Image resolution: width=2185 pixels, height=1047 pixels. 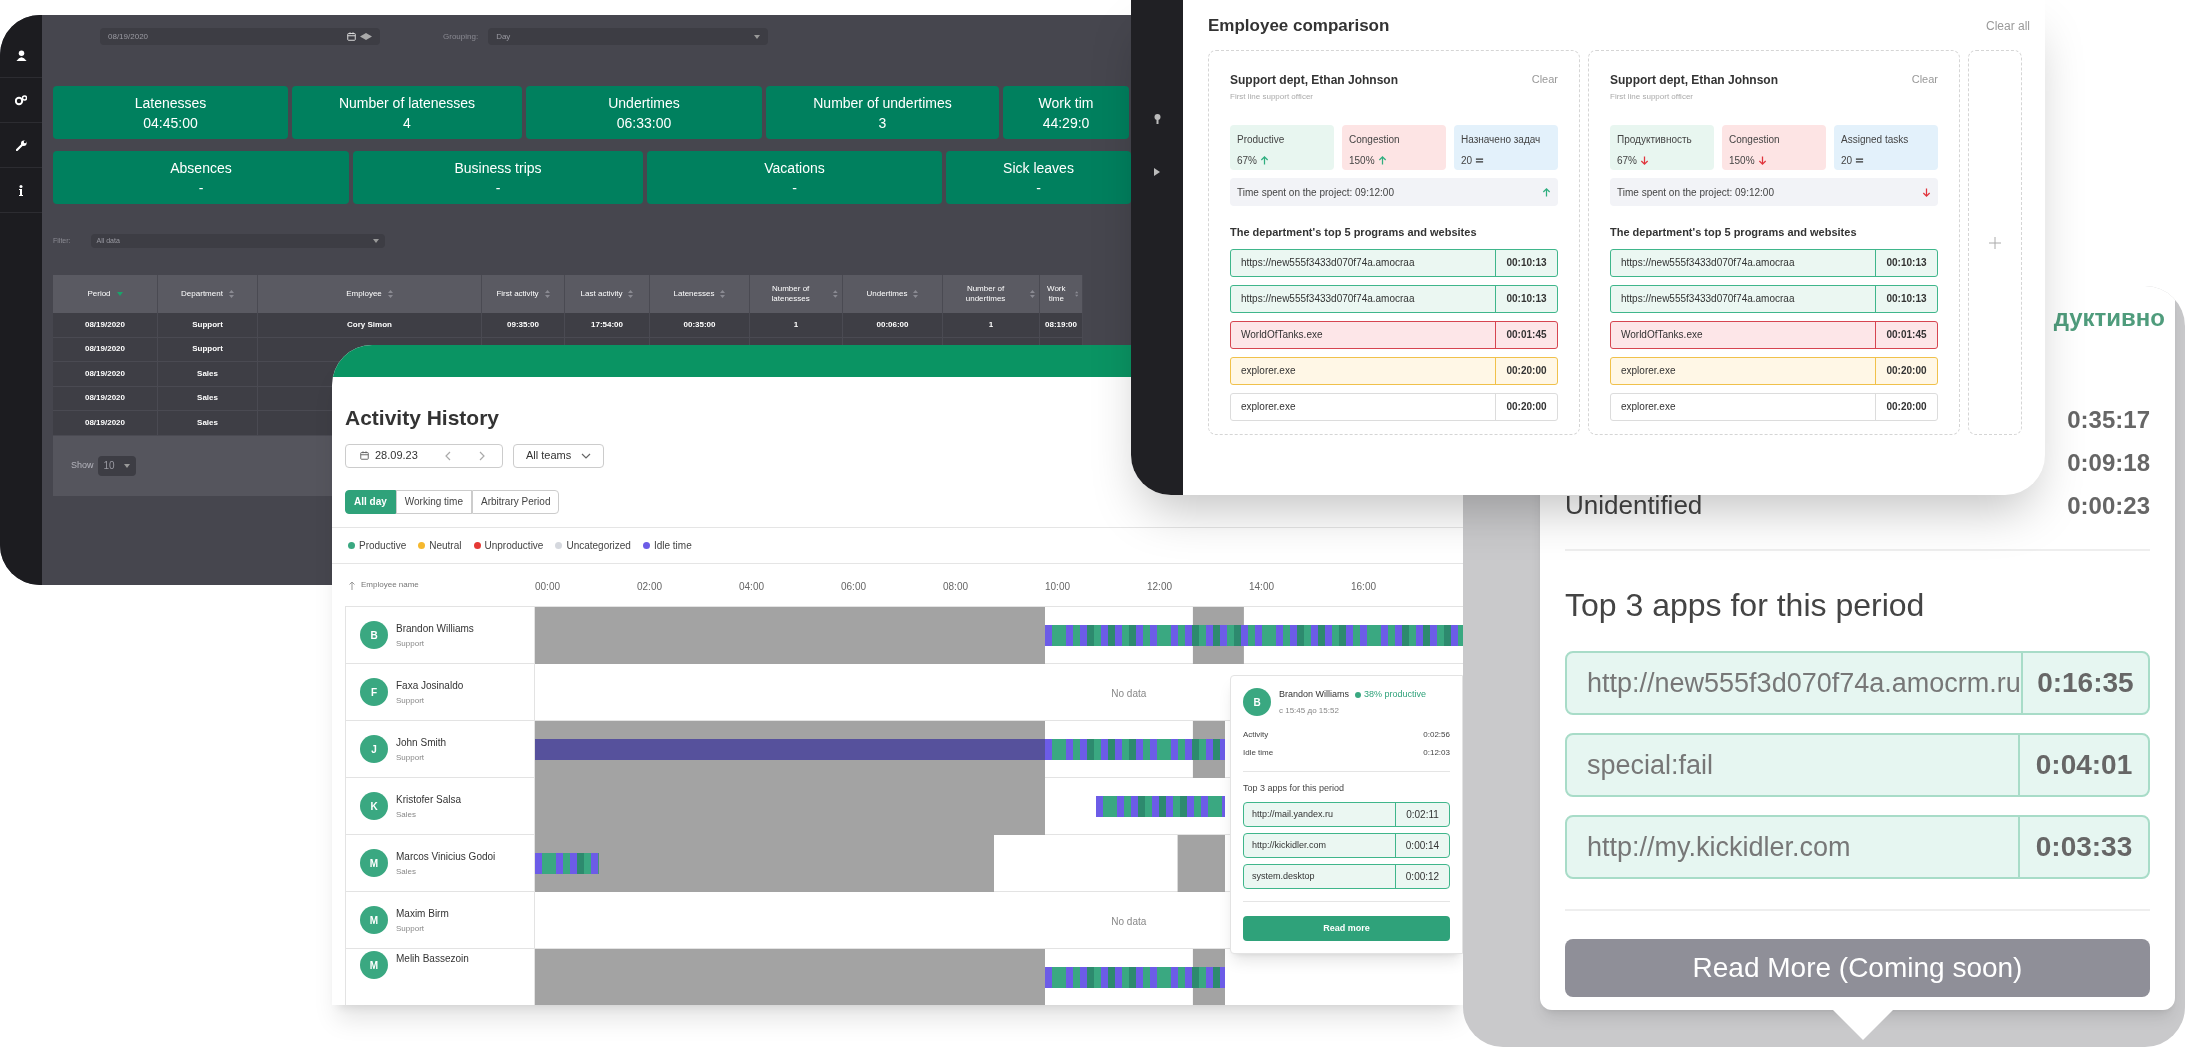 I want to click on hour-label: 14:00, so click(x=1262, y=587).